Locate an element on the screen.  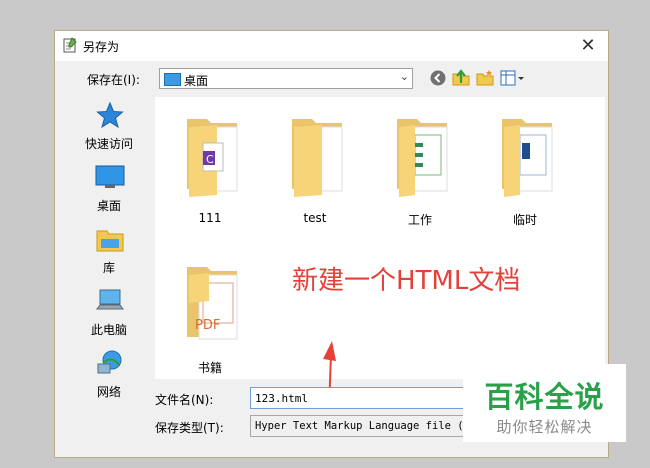
svg-text: C is located at coordinates (210, 159).